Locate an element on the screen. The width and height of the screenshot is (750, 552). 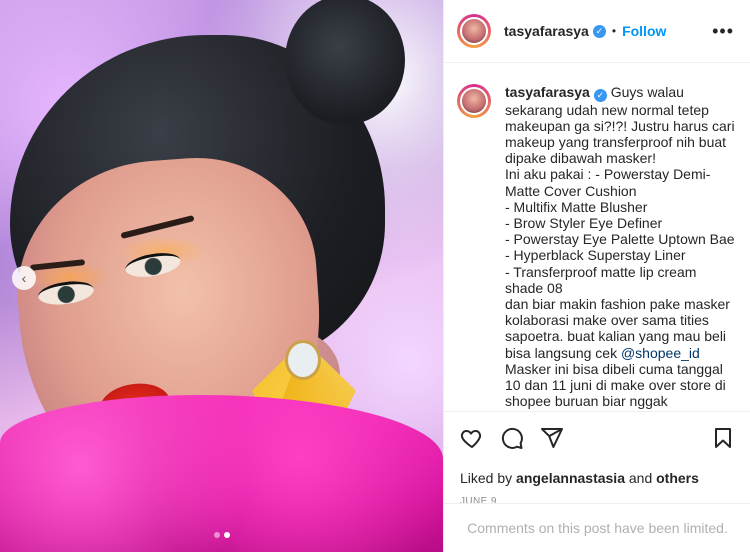
heart-icon is located at coordinates (472, 438).